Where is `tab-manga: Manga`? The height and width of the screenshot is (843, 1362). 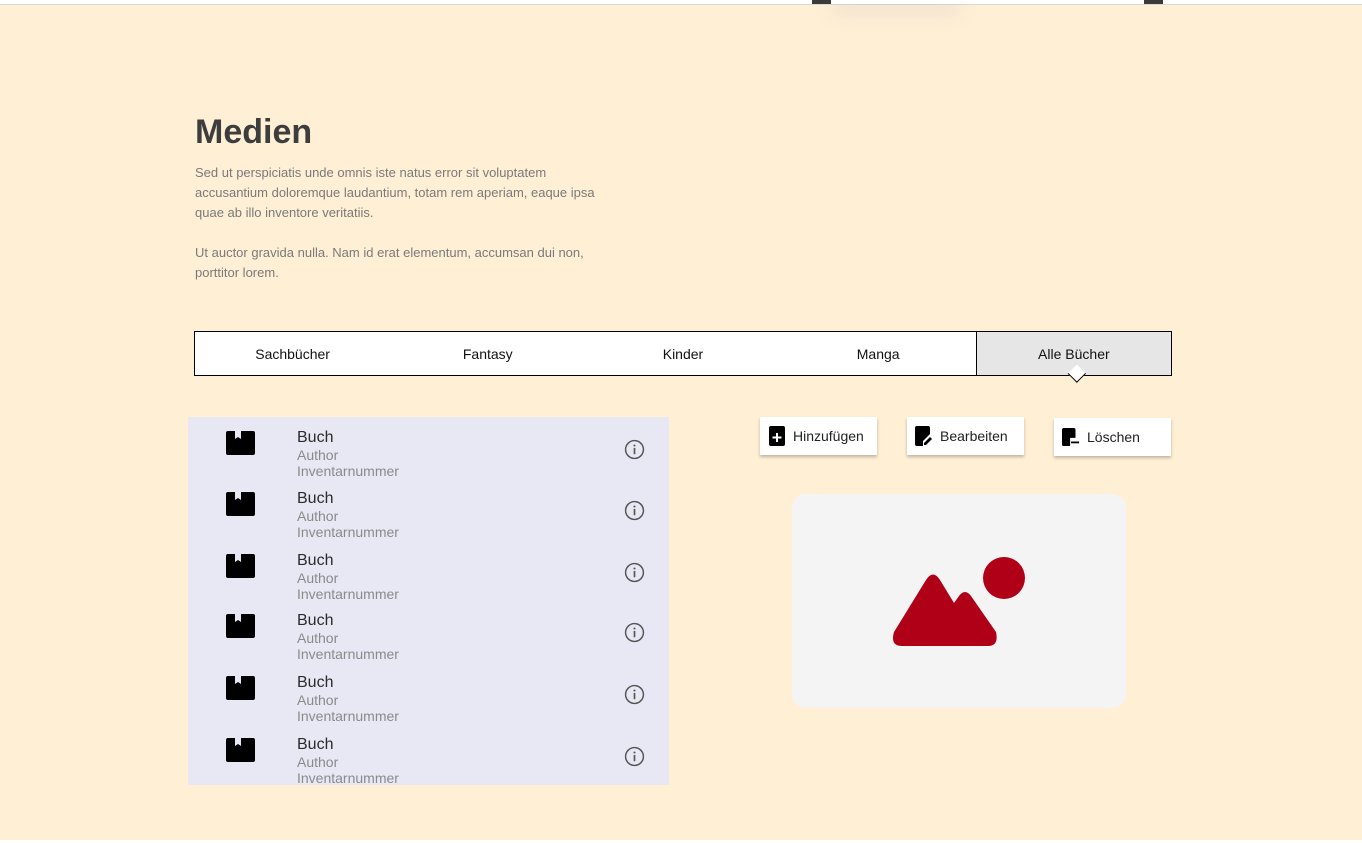 tab-manga: Manga is located at coordinates (878, 353).